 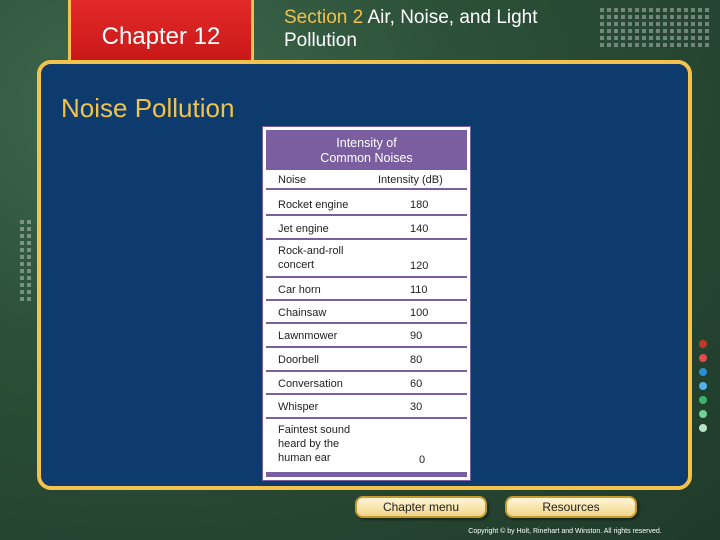 I want to click on table-row: Car horn 110, so click(x=366, y=289).